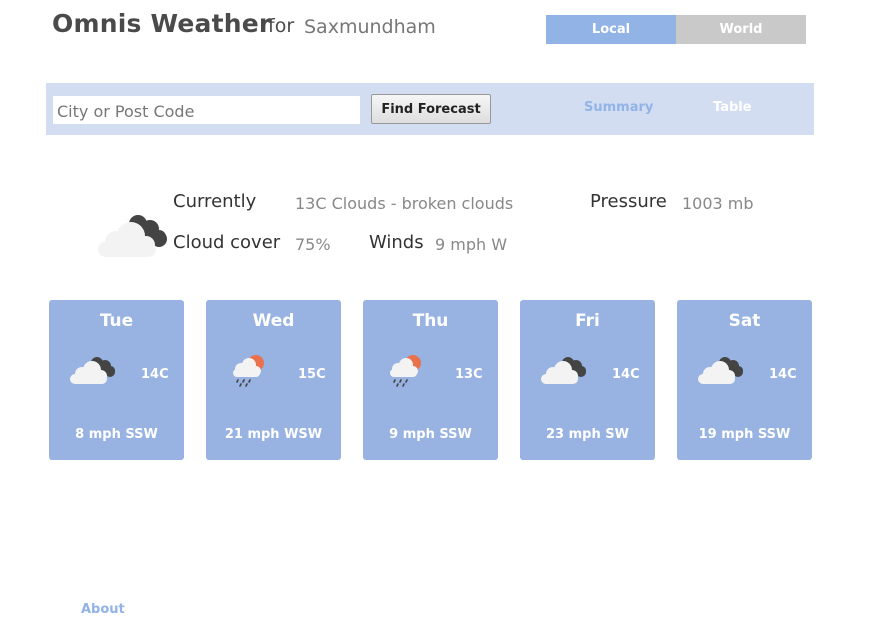  I want to click on forecast-wind: 9 mph SSW, so click(430, 434).